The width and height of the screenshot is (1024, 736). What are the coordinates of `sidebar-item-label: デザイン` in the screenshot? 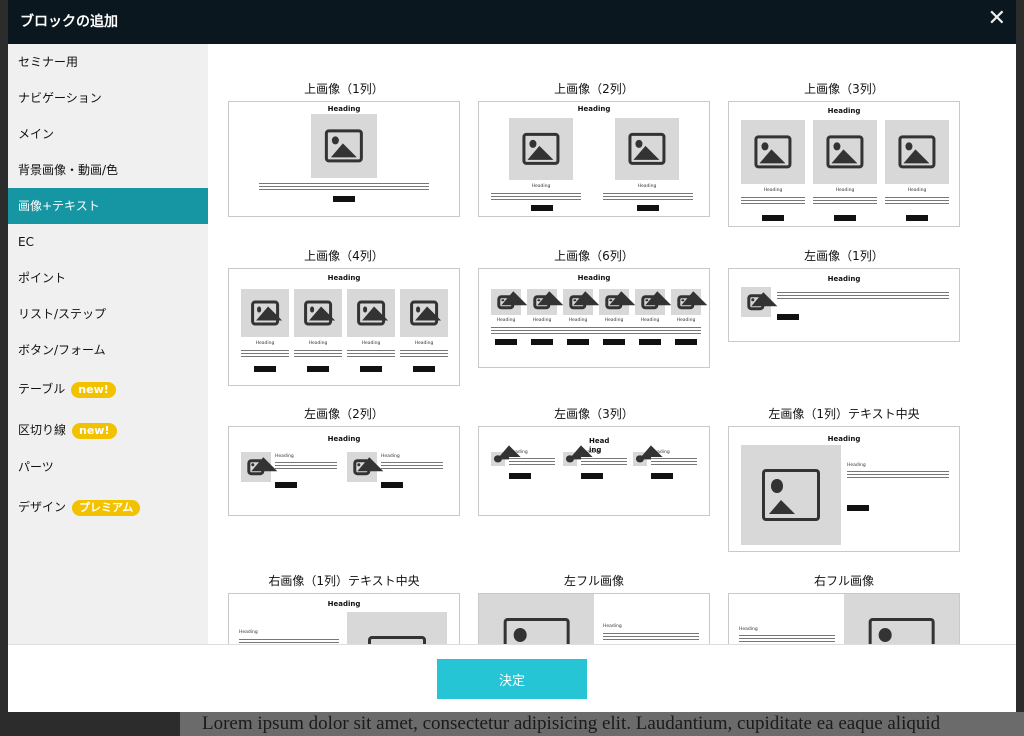 It's located at (42, 507).